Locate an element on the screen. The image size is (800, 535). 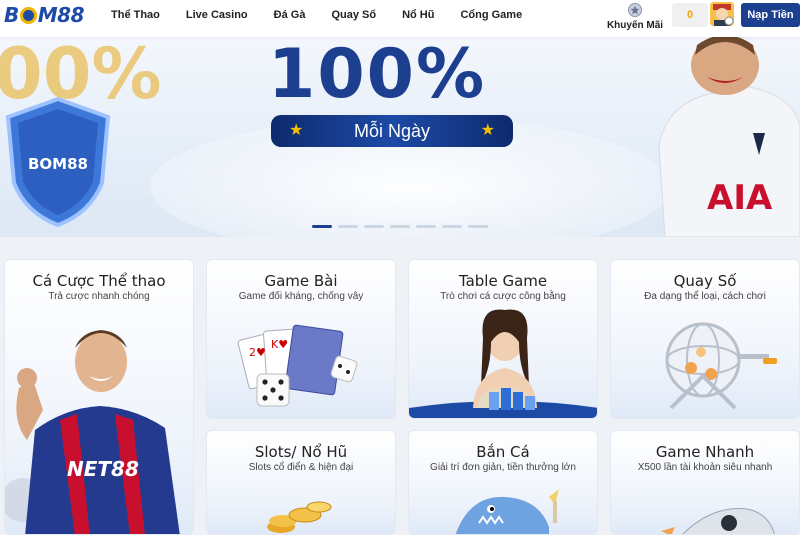
banner-pill-text: Mỗi Ngày is located at coordinates (392, 131).